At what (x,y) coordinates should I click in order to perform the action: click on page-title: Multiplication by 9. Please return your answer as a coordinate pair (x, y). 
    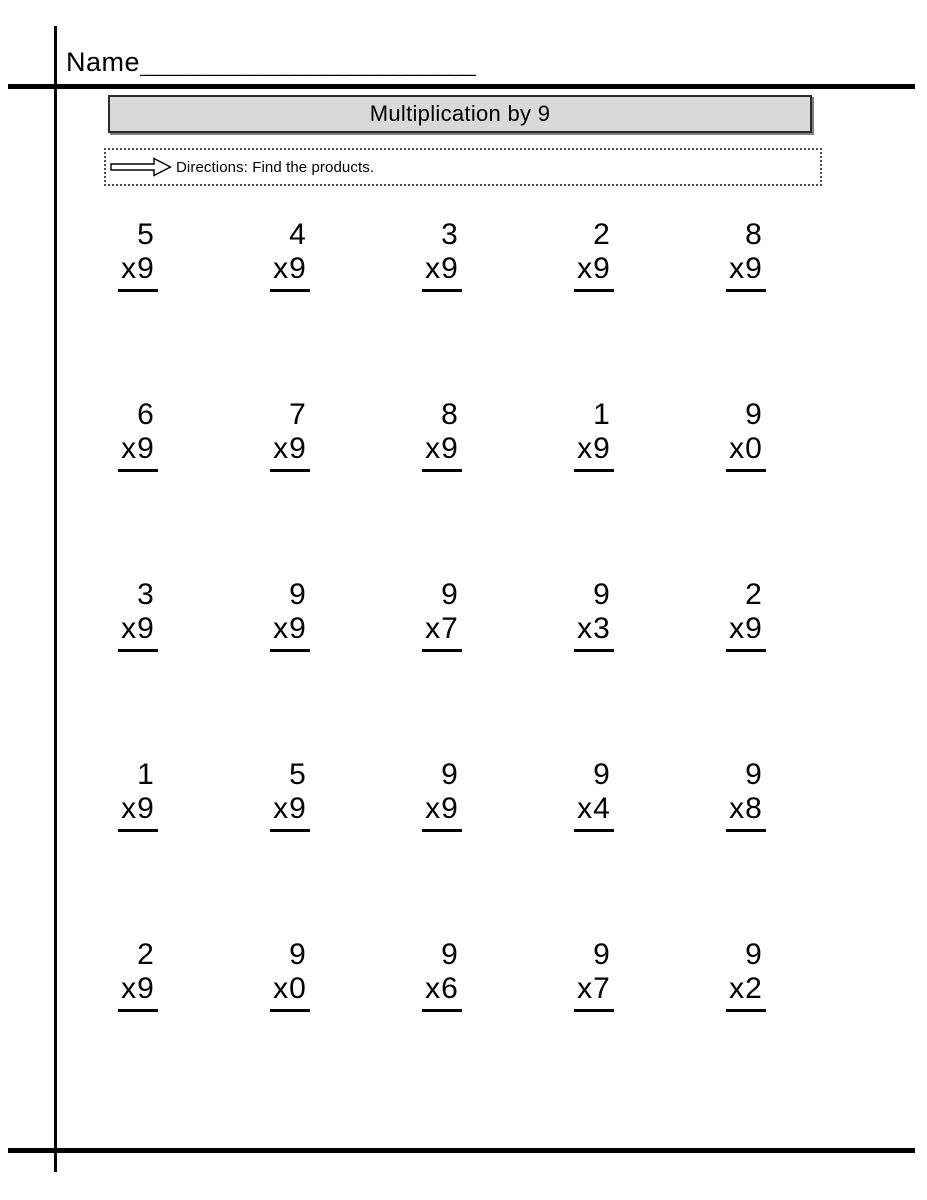
    Looking at the image, I should click on (460, 113).